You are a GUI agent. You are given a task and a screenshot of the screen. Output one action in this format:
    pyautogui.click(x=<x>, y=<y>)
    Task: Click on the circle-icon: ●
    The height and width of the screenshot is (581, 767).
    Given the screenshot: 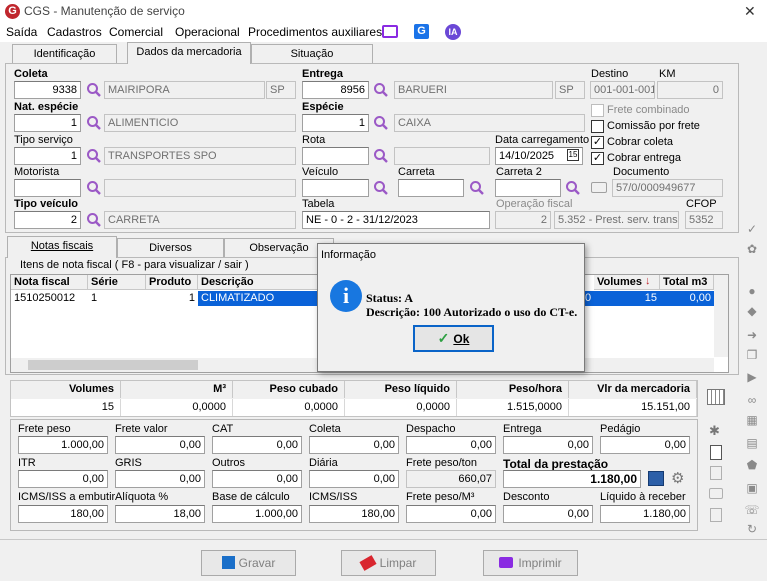 What is the action you would take?
    pyautogui.click(x=752, y=291)
    